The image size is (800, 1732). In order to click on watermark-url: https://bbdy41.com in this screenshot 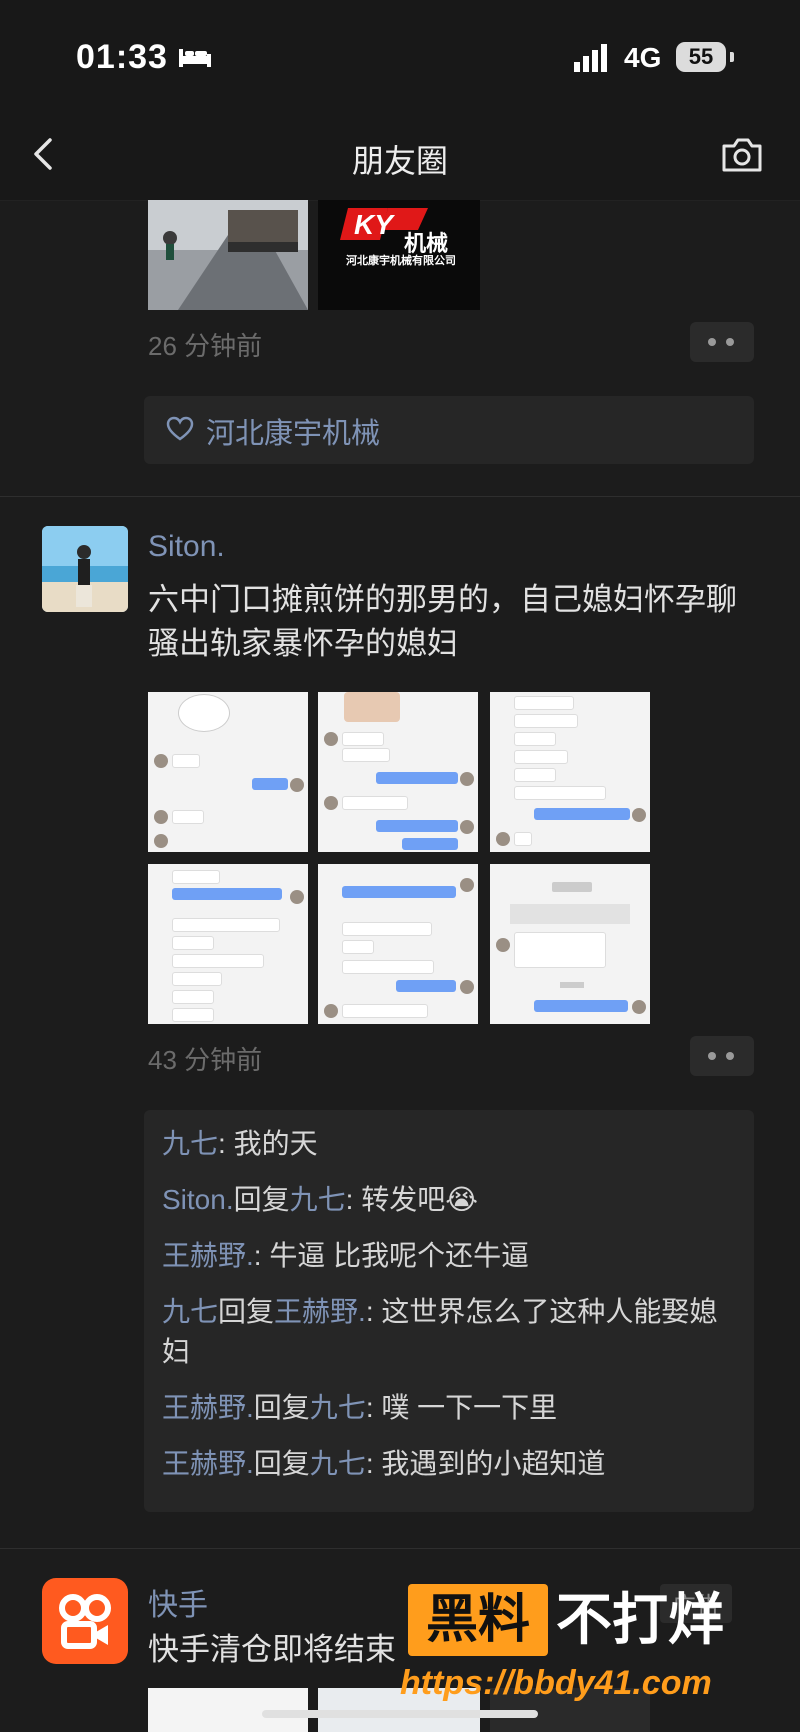, I will do `click(556, 1683)`.